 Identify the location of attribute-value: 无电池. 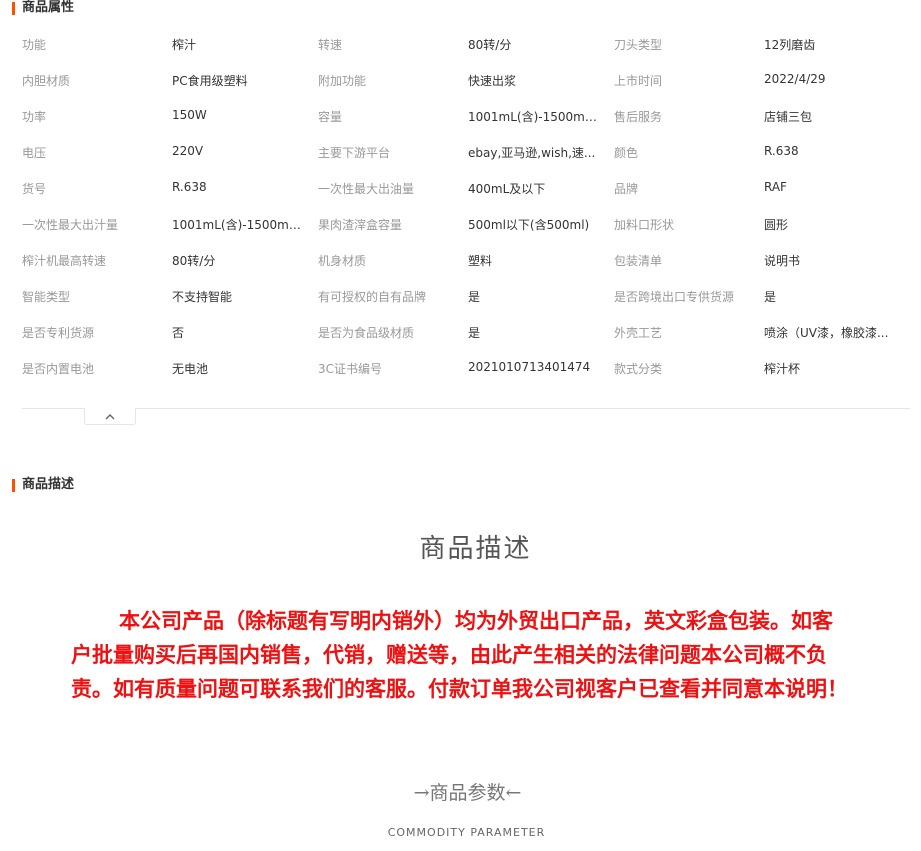
(190, 369).